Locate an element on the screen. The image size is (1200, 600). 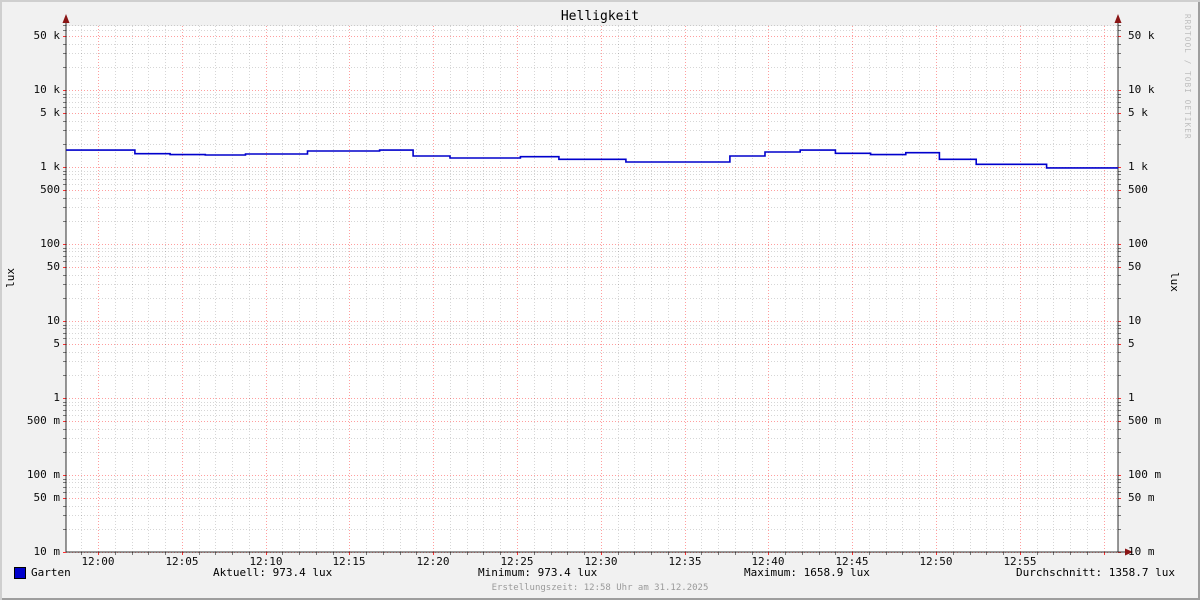
y-tick-label-left: 5 k is located at coordinates (50, 112).